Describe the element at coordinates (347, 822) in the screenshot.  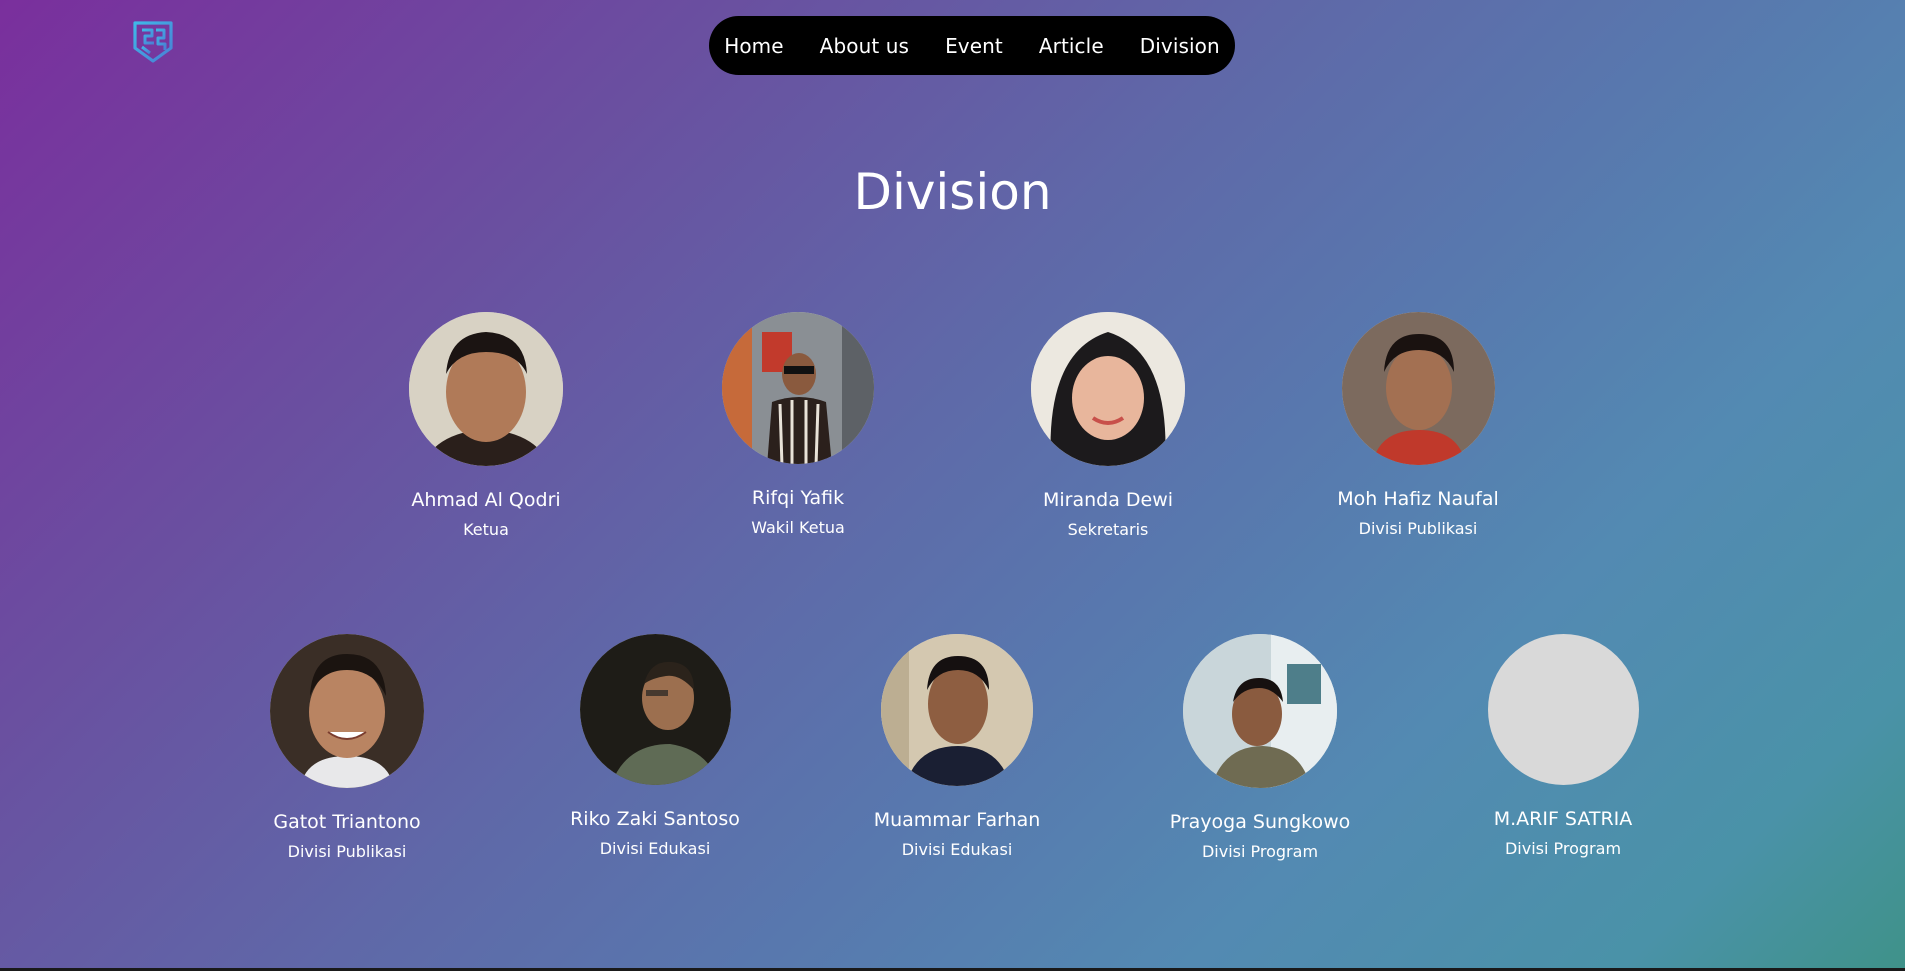
I see `member-name: Gatot Triantono` at that location.